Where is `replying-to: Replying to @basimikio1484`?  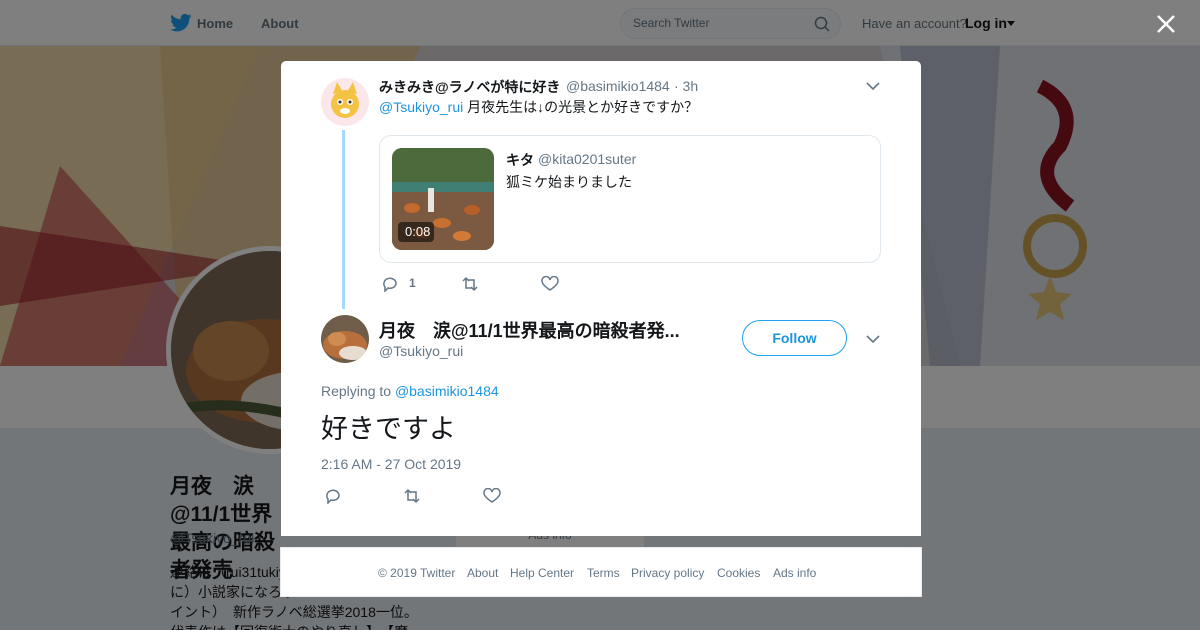
replying-to: Replying to @basimikio1484 is located at coordinates (410, 391).